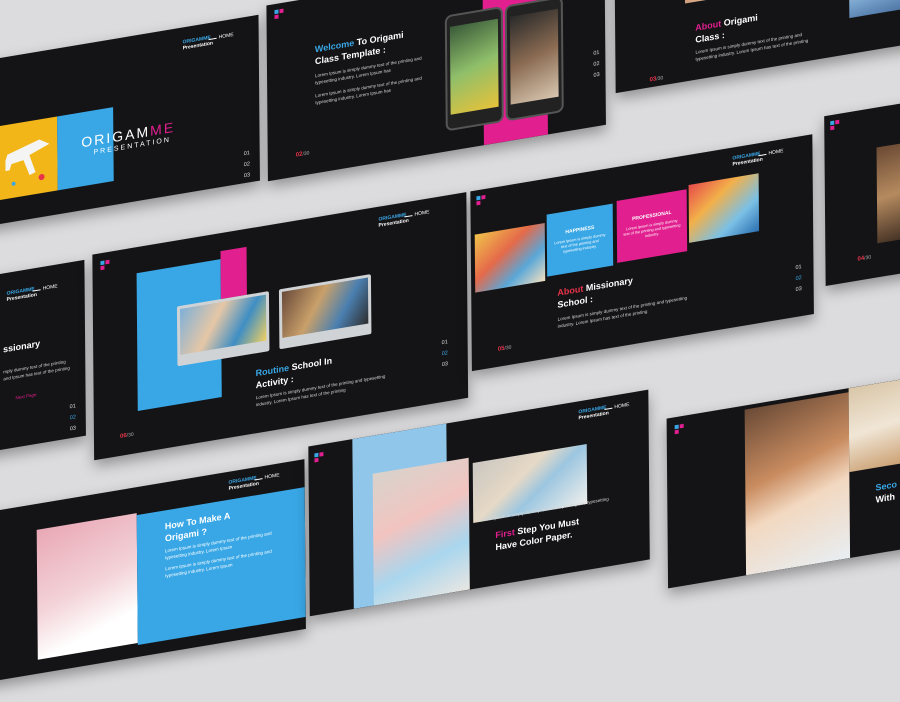 The height and width of the screenshot is (702, 900). Describe the element at coordinates (534, 61) in the screenshot. I see `phone-mockup-right` at that location.